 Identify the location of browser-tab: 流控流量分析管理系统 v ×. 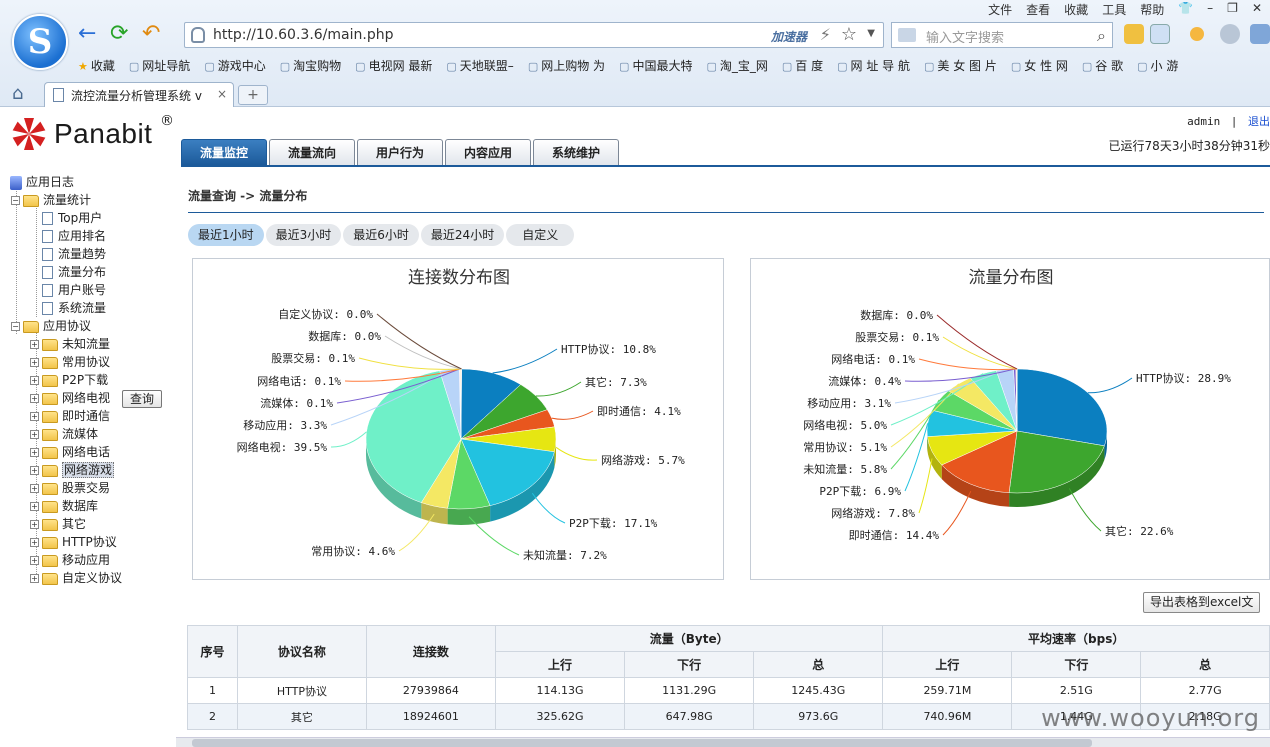
(139, 94).